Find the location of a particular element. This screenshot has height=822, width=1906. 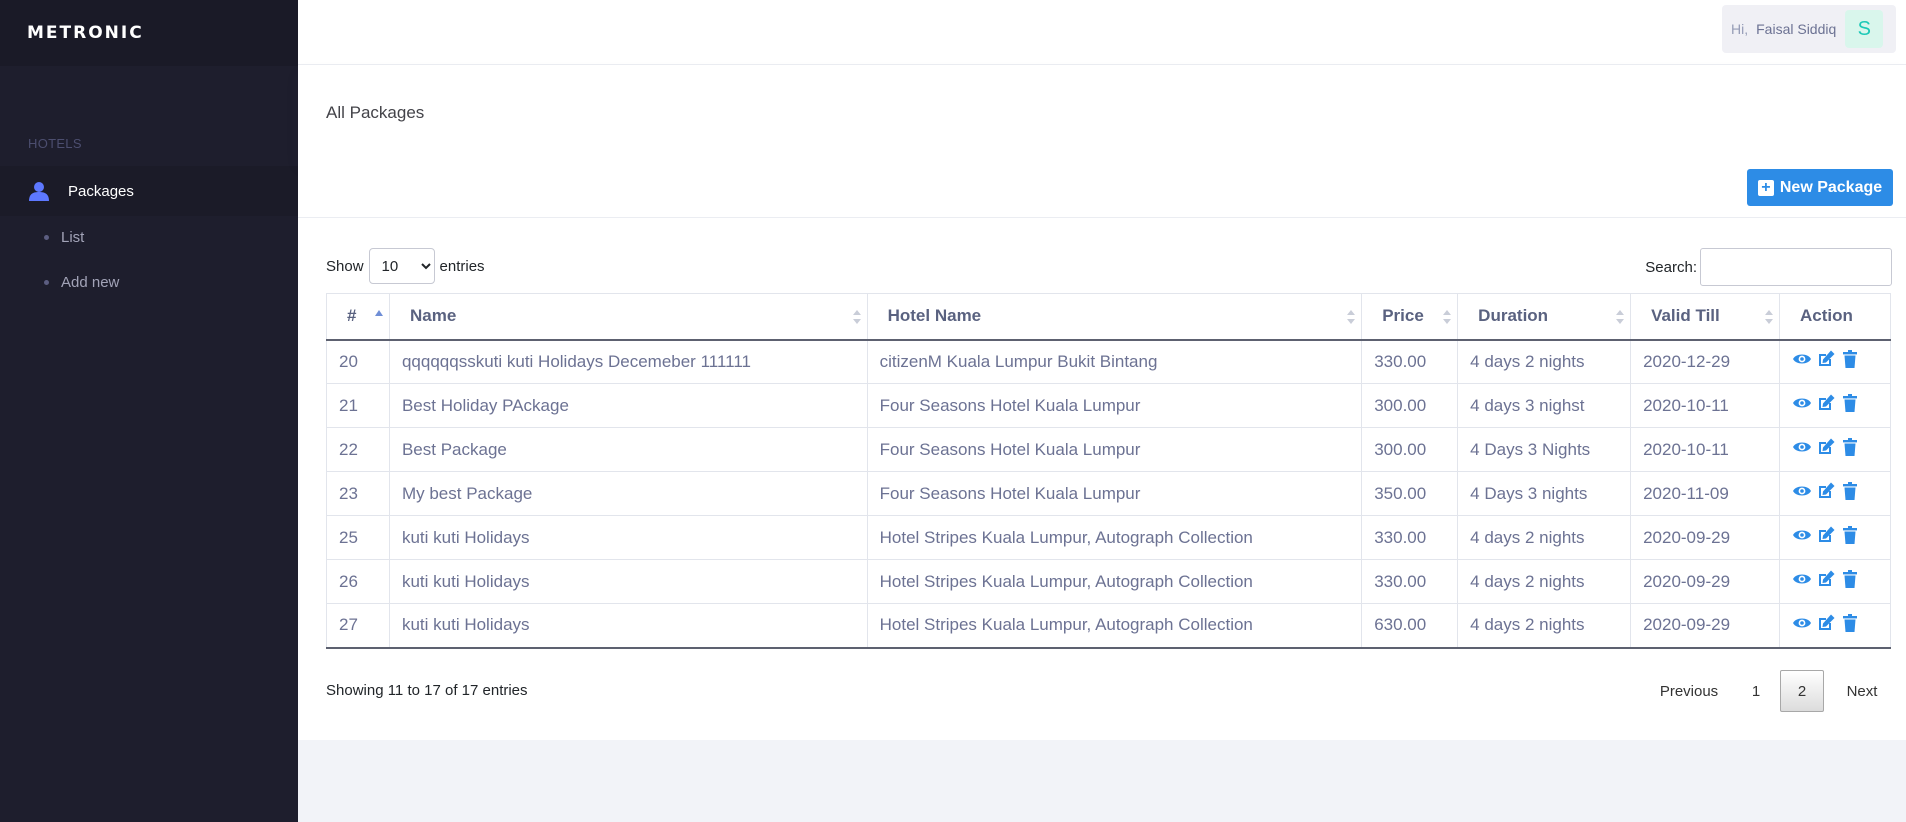

column-header-hotel-name: Hotel Name is located at coordinates (1114, 317).